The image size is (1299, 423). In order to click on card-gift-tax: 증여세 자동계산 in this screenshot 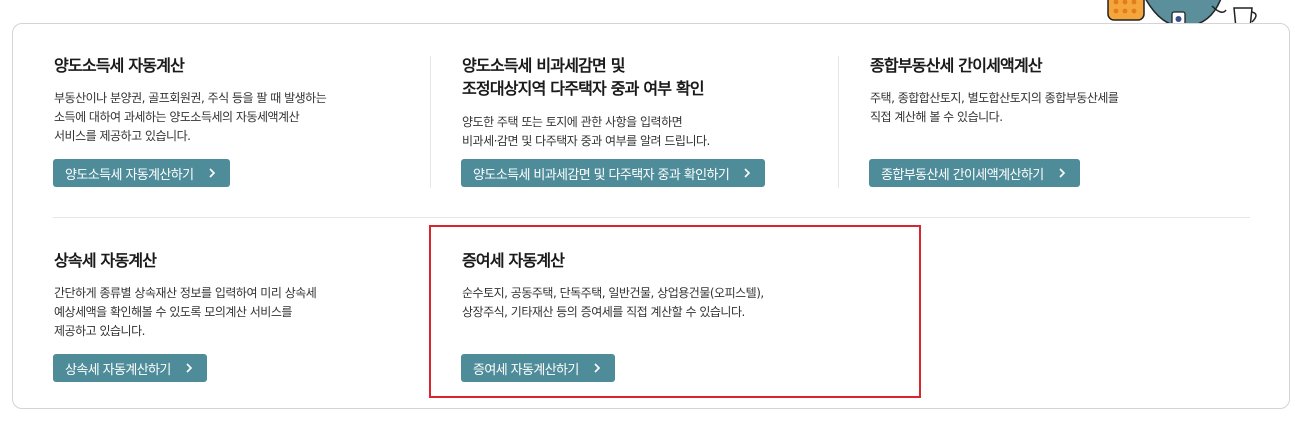, I will do `click(513, 260)`.